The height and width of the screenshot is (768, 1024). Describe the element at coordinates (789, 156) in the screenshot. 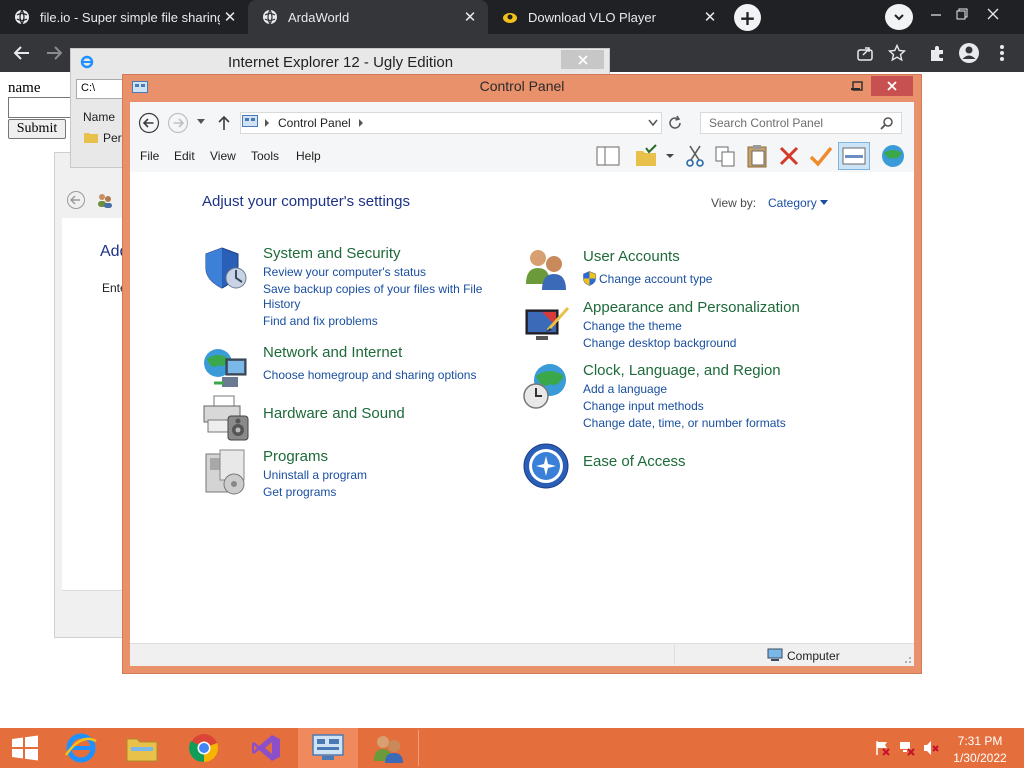

I see `delete-icon` at that location.